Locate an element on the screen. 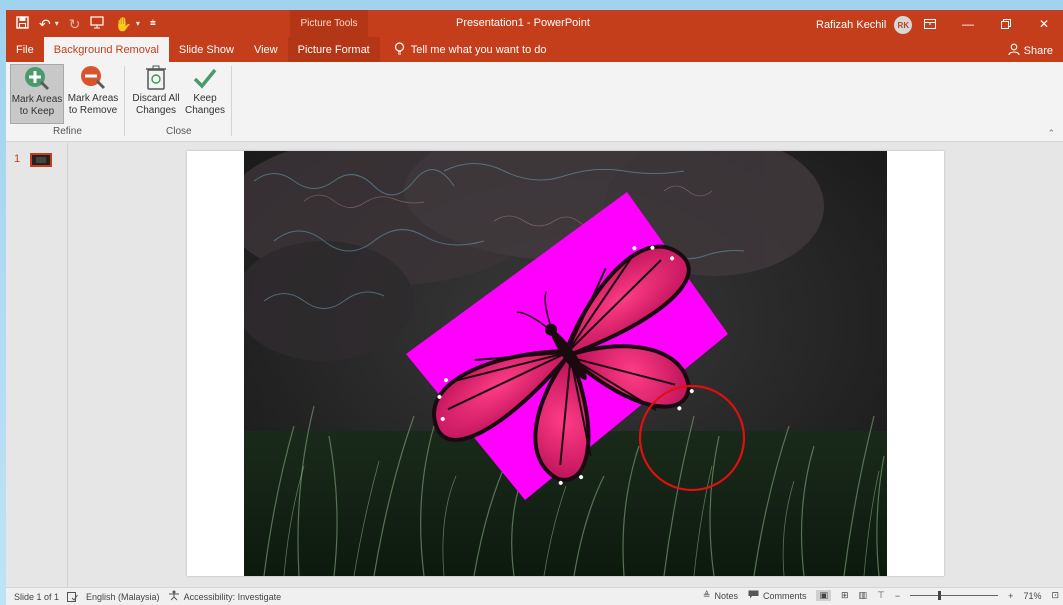 The width and height of the screenshot is (1063, 605). document-title: Presentation1 - PowerPoint is located at coordinates (523, 23).